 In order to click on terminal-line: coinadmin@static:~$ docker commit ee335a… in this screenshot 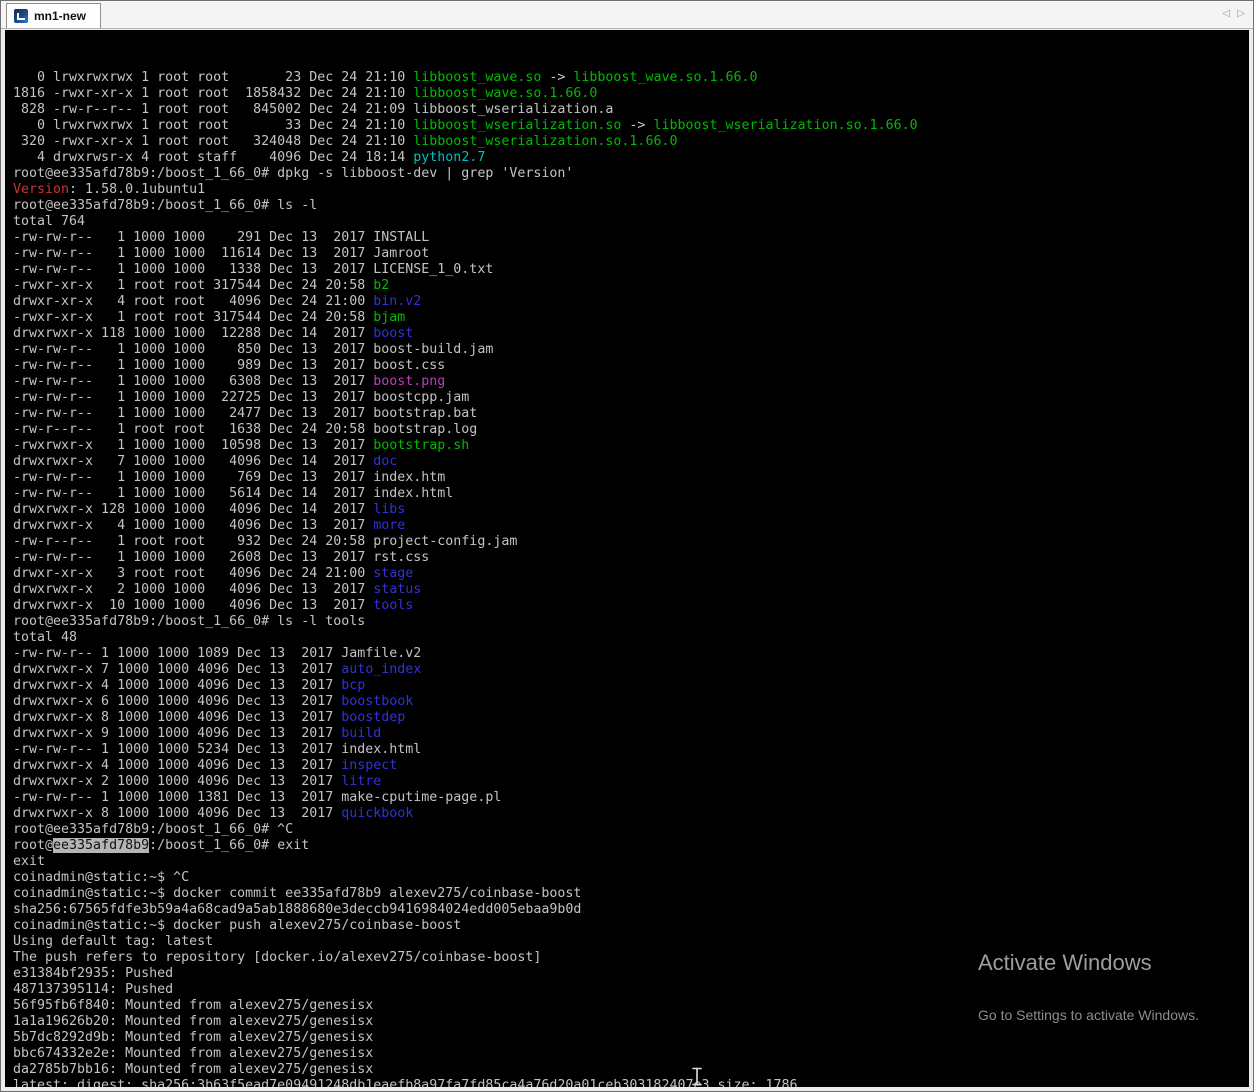, I will do `click(631, 894)`.